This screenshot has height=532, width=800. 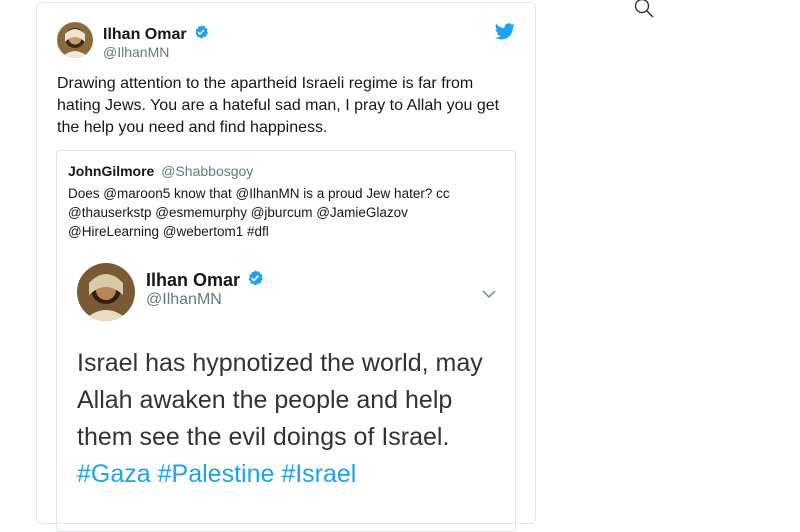 What do you see at coordinates (319, 474) in the screenshot?
I see `hashtag-israel: #Israel` at bounding box center [319, 474].